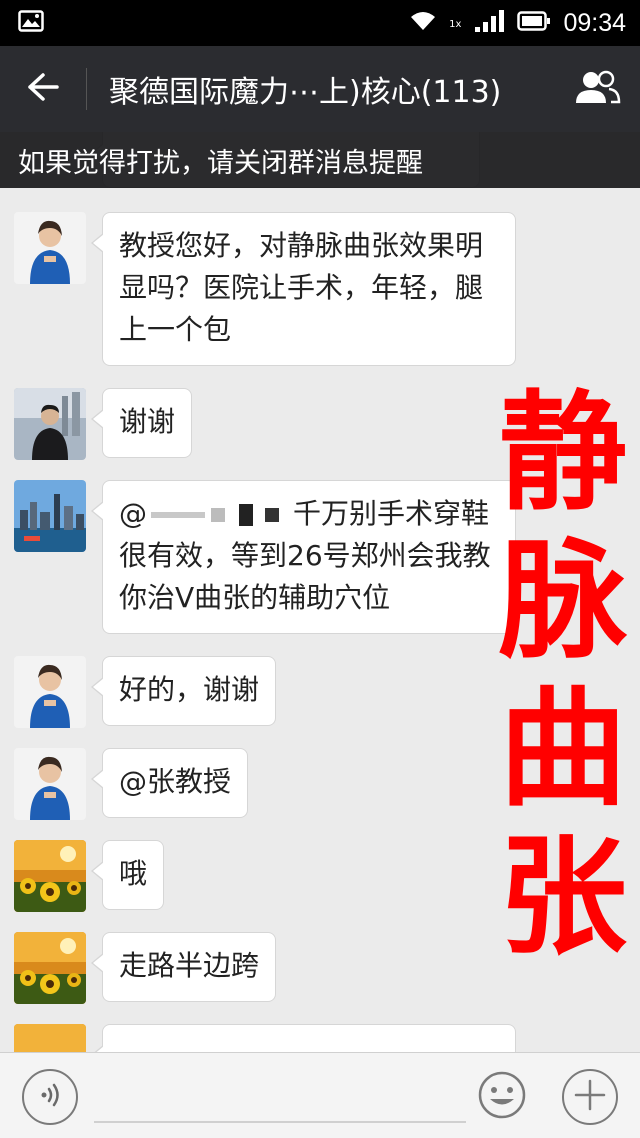 The height and width of the screenshot is (1138, 640). I want to click on banner-text: 如果觉得打扰，请关闭群消息提醒, so click(220, 163).